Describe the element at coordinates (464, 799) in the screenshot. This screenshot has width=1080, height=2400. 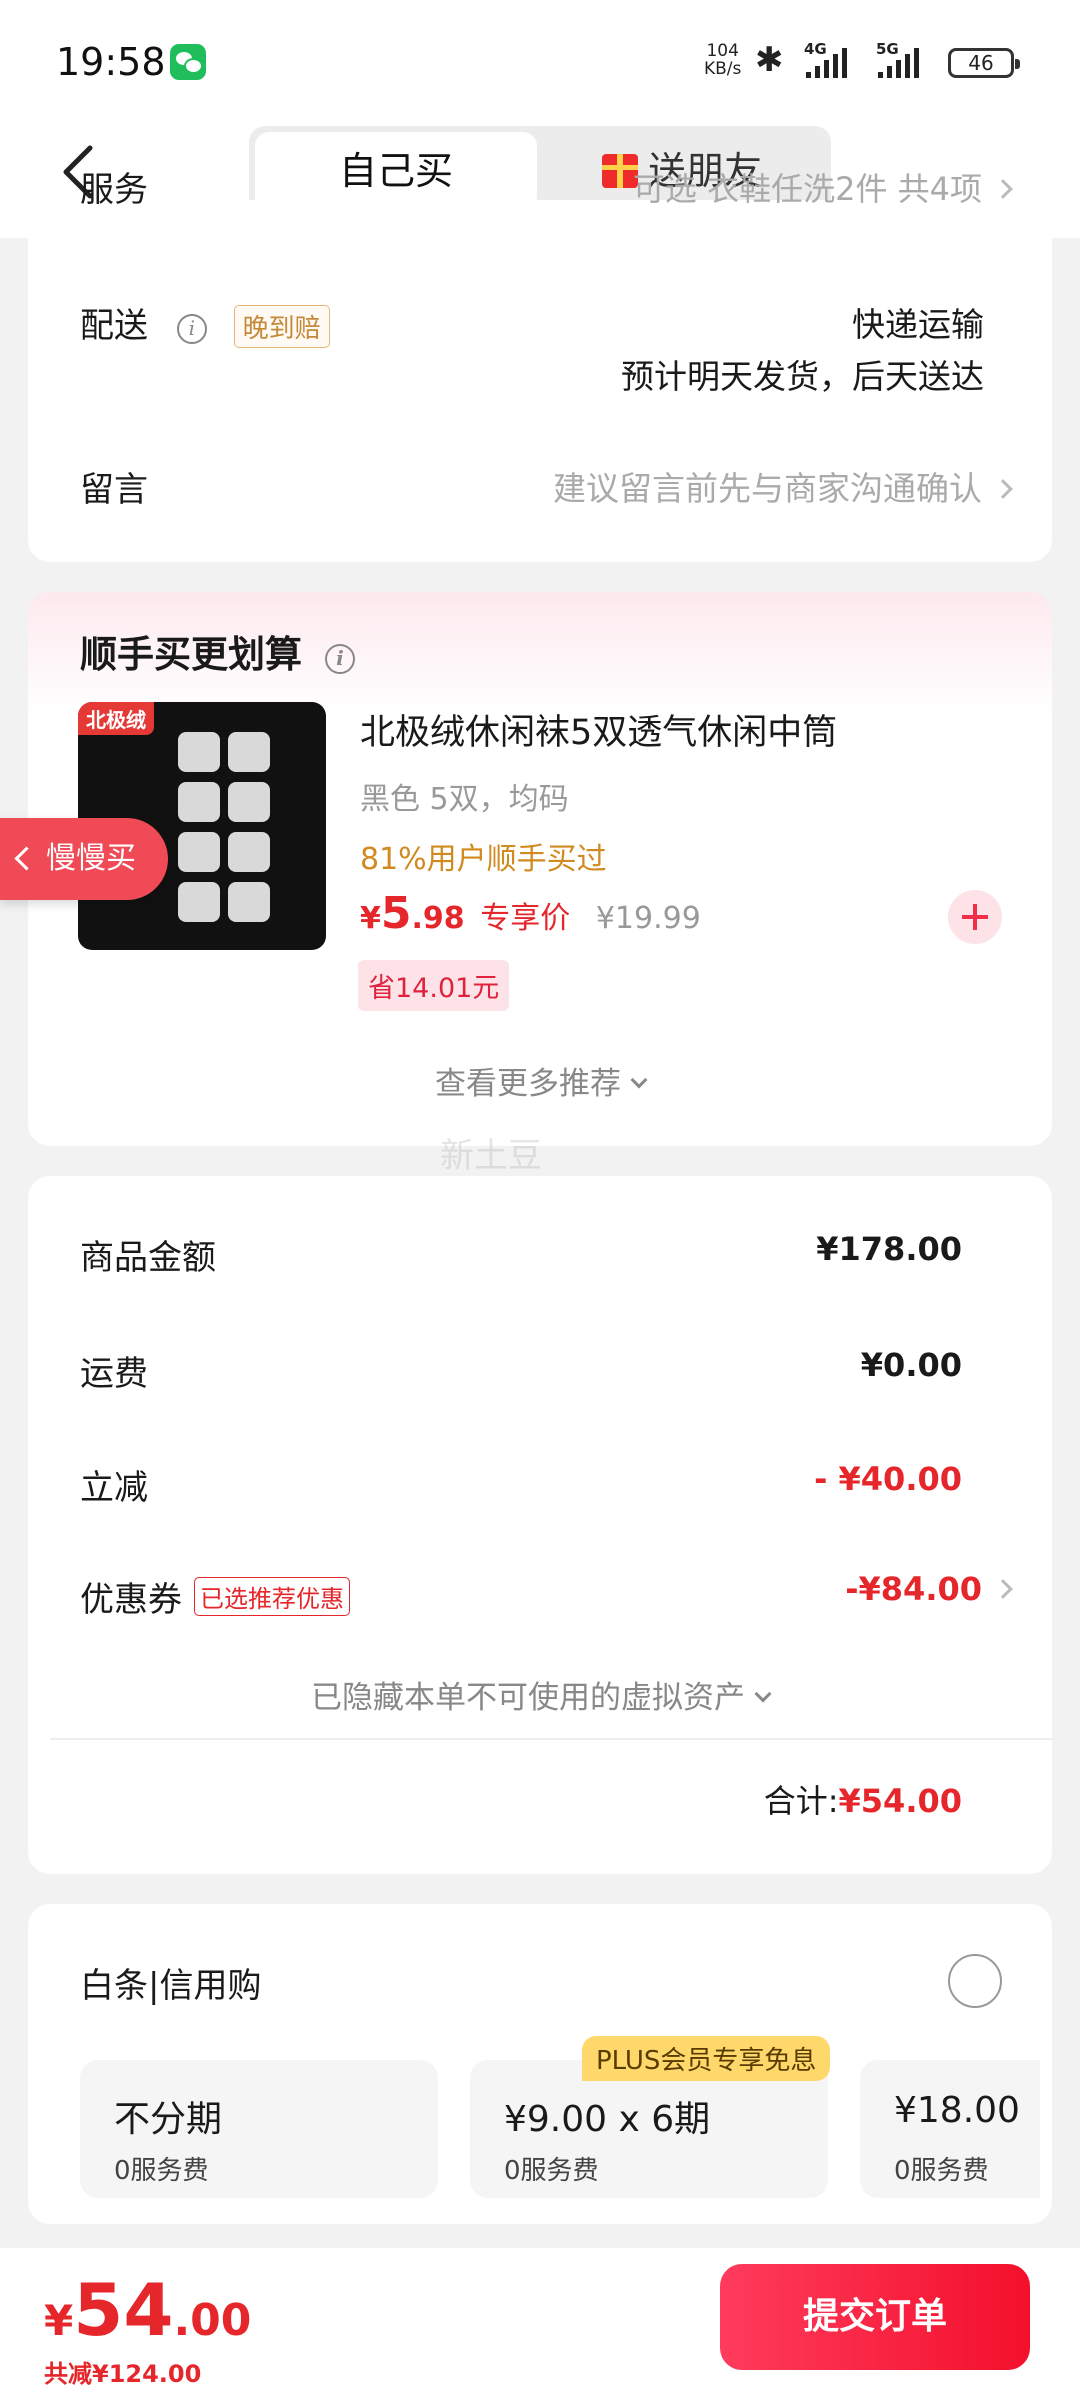
I see `product-spec: 黑色 5双，均码` at that location.